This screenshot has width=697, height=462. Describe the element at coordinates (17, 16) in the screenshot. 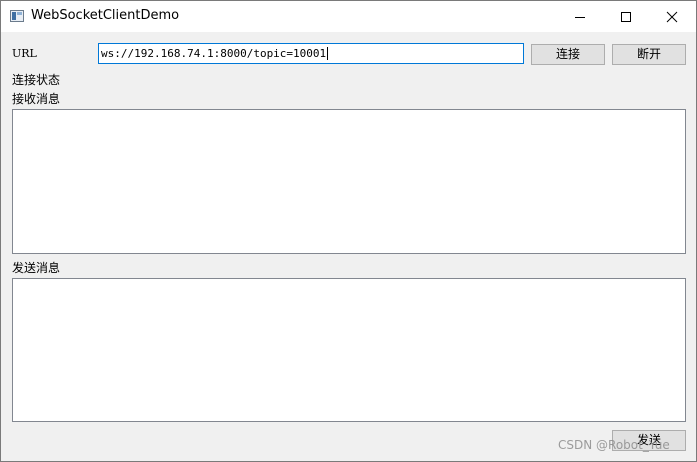

I see `app-icon` at that location.